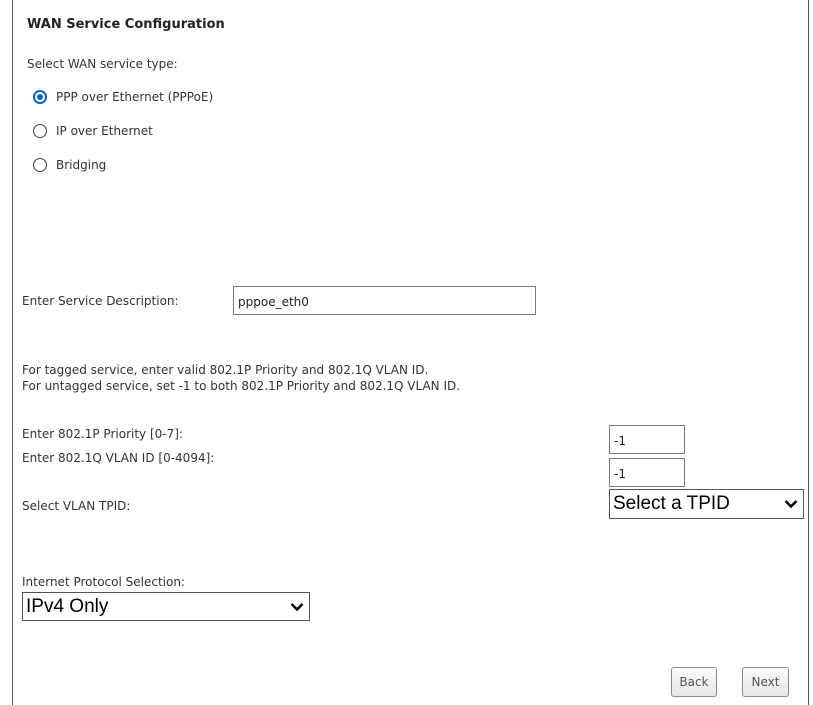 This screenshot has height=705, width=813. Describe the element at coordinates (384, 300) in the screenshot. I see `service-description-input` at that location.